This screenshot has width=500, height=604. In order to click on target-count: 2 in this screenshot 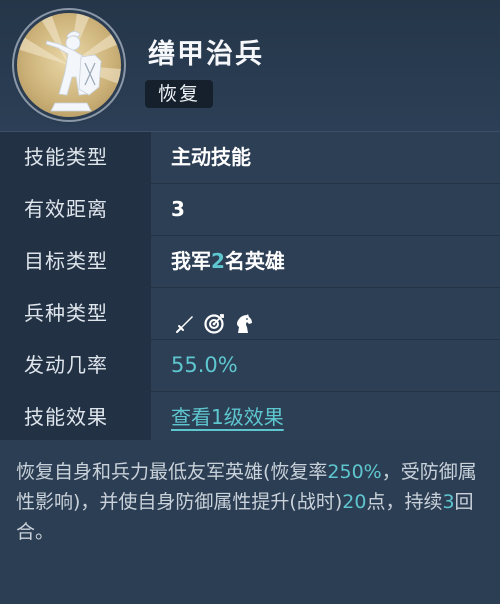, I will do `click(218, 261)`.